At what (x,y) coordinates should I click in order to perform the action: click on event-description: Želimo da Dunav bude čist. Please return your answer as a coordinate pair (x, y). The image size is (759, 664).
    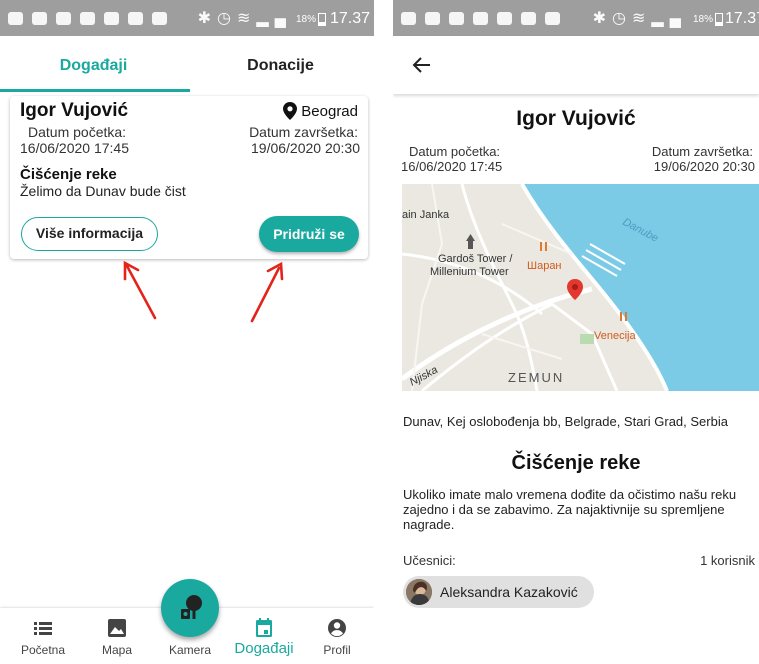
    Looking at the image, I should click on (103, 191).